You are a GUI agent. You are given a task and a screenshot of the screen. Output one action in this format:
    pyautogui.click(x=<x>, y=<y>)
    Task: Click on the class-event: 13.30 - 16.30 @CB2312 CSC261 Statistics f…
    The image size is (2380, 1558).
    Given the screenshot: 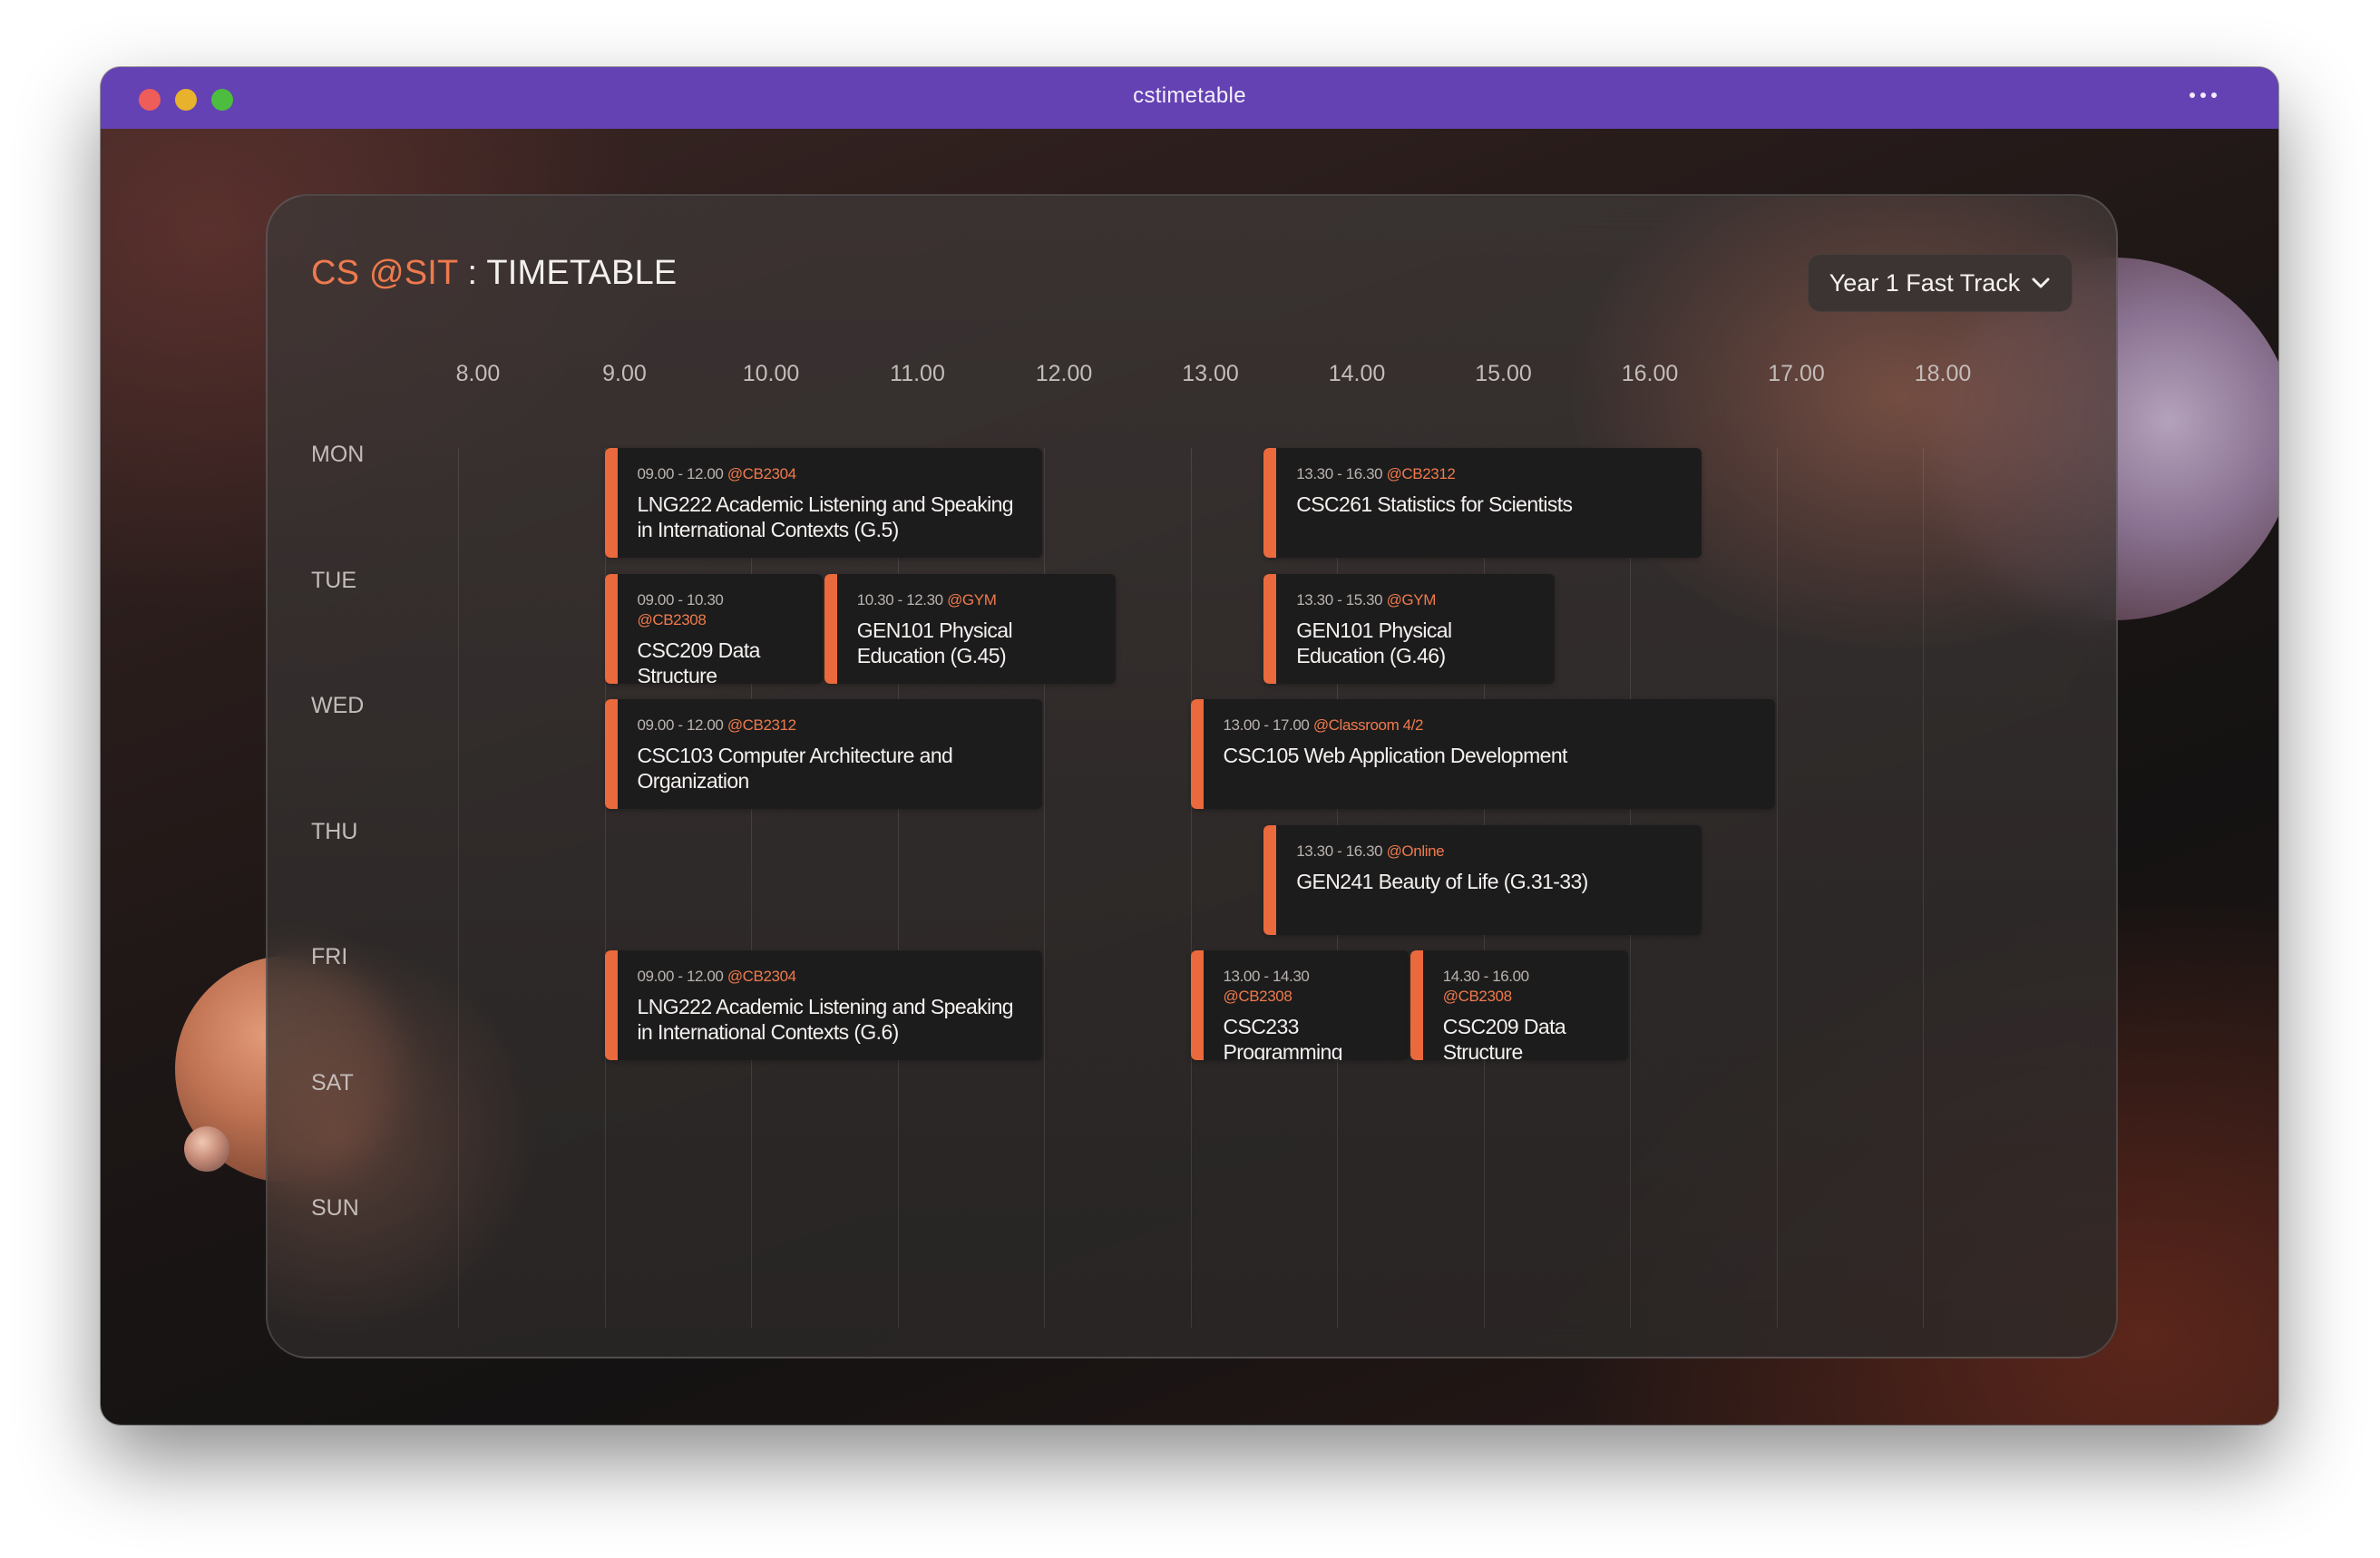 What is the action you would take?
    pyautogui.click(x=1482, y=503)
    